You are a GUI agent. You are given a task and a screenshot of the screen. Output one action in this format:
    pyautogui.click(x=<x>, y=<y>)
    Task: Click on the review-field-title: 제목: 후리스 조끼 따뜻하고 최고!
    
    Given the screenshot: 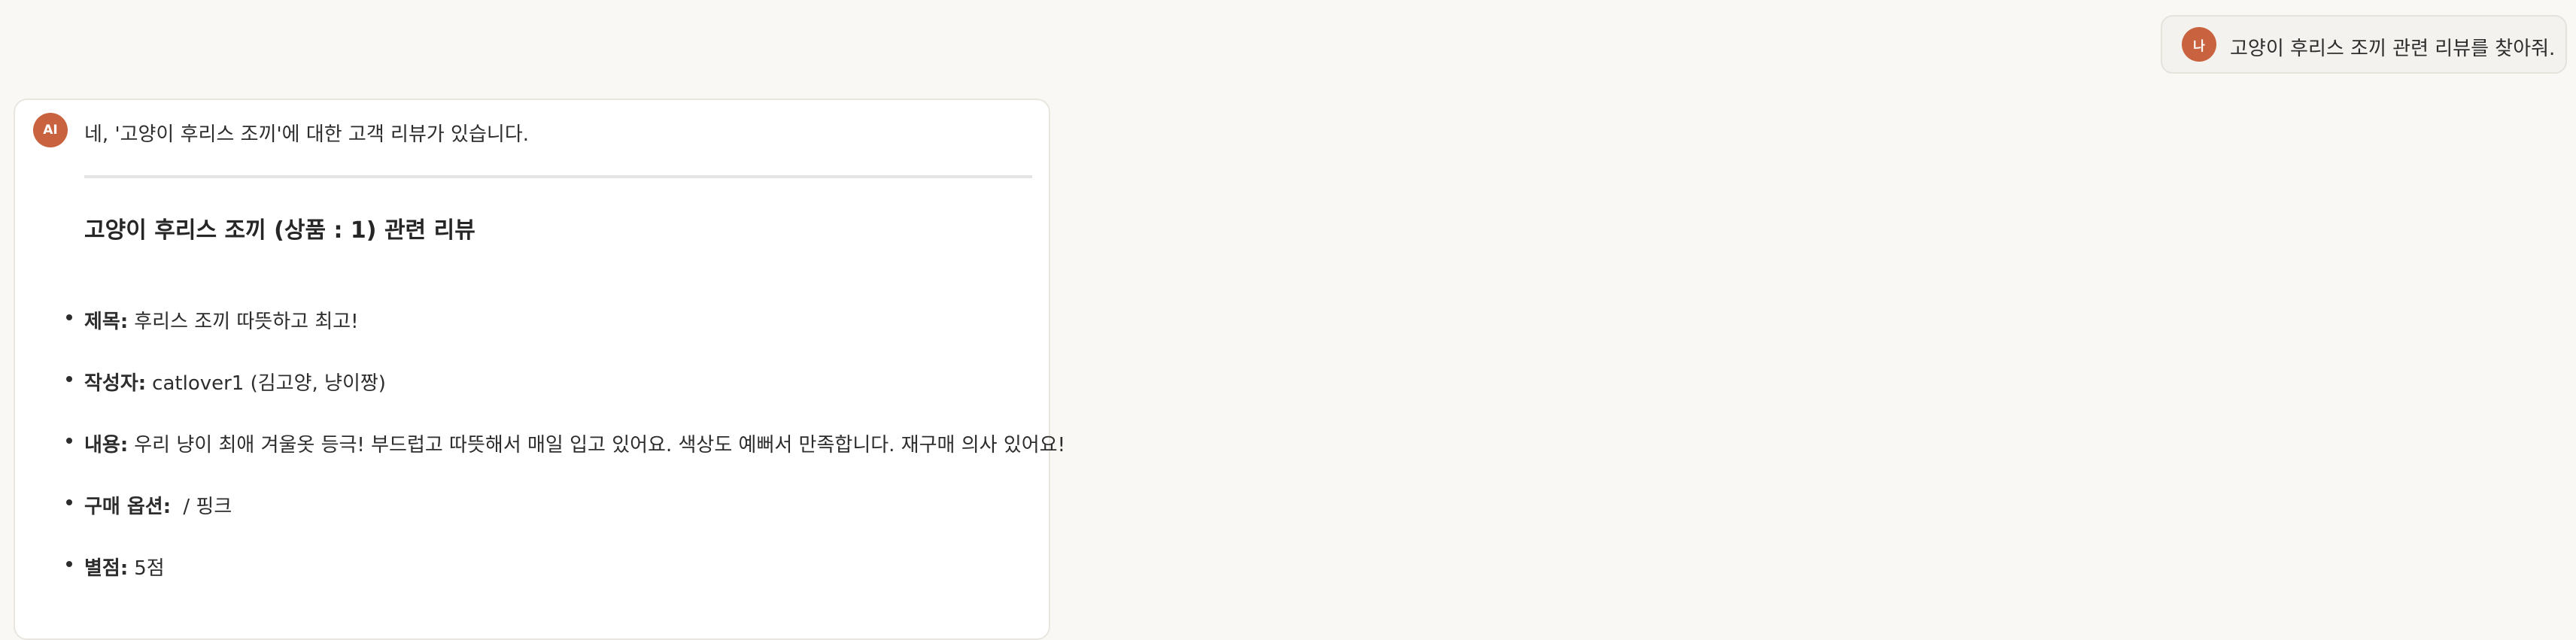 What is the action you would take?
    pyautogui.click(x=213, y=320)
    